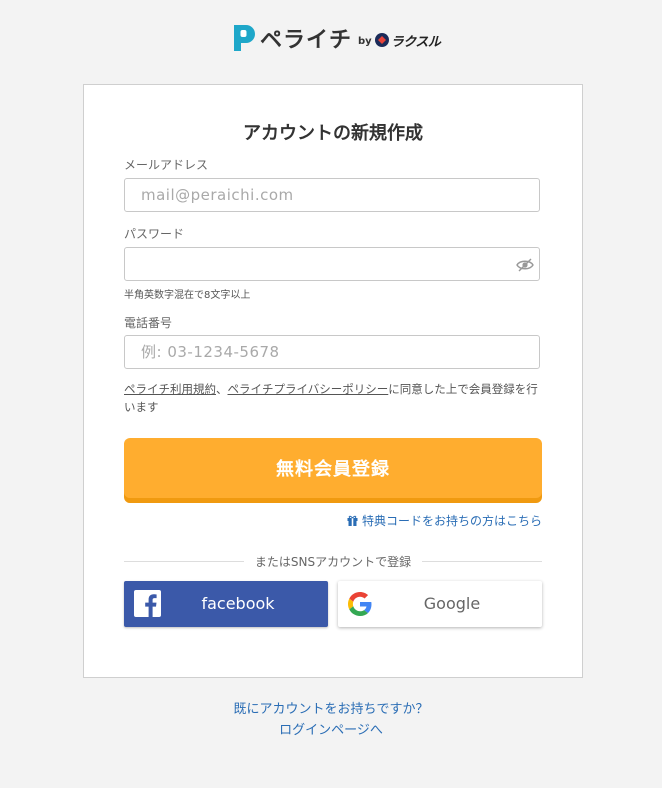  What do you see at coordinates (352, 520) in the screenshot?
I see `gift-icon` at bounding box center [352, 520].